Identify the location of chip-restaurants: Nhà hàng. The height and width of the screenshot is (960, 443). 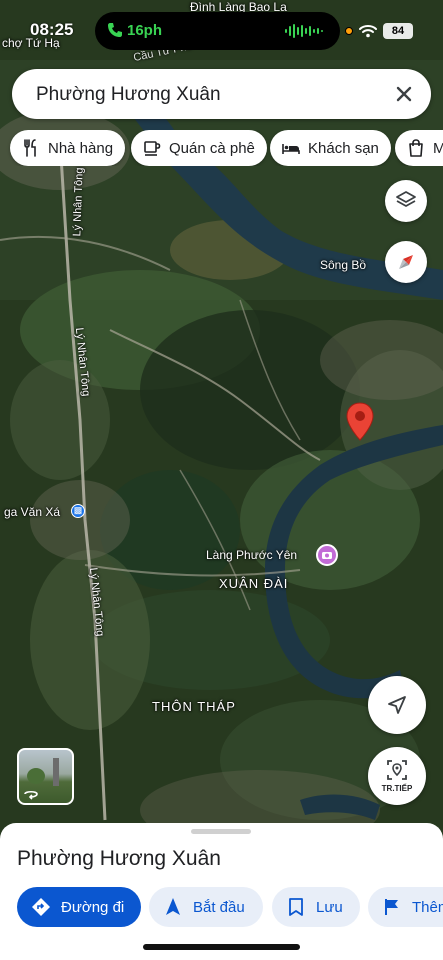
(68, 148).